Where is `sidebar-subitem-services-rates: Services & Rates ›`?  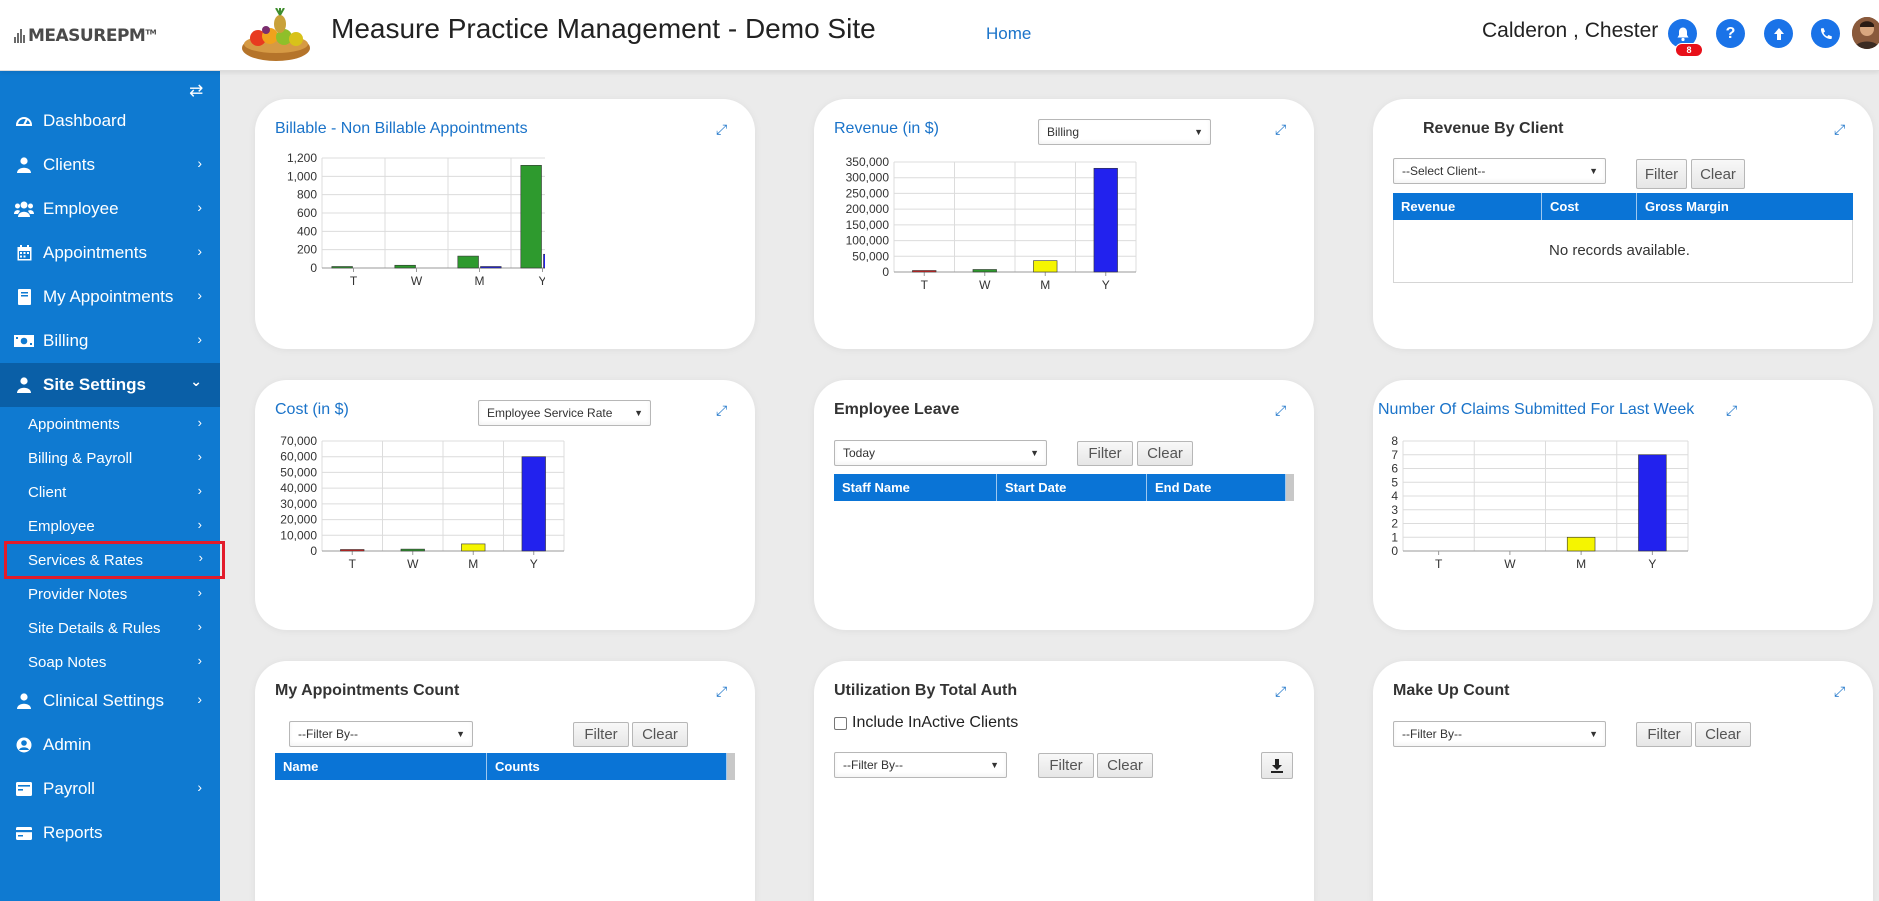 sidebar-subitem-services-rates: Services & Rates › is located at coordinates (114, 560).